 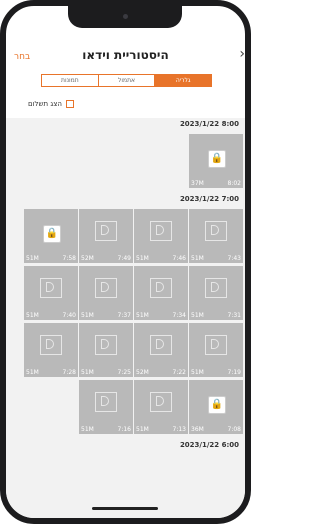 I want to click on video-thumbnail: 🔒 51M 7:58, so click(x=51, y=236).